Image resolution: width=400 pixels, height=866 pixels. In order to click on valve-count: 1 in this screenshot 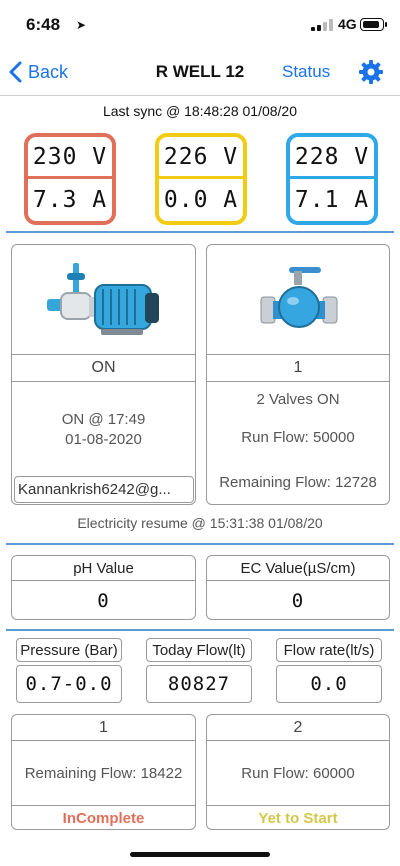, I will do `click(298, 368)`.